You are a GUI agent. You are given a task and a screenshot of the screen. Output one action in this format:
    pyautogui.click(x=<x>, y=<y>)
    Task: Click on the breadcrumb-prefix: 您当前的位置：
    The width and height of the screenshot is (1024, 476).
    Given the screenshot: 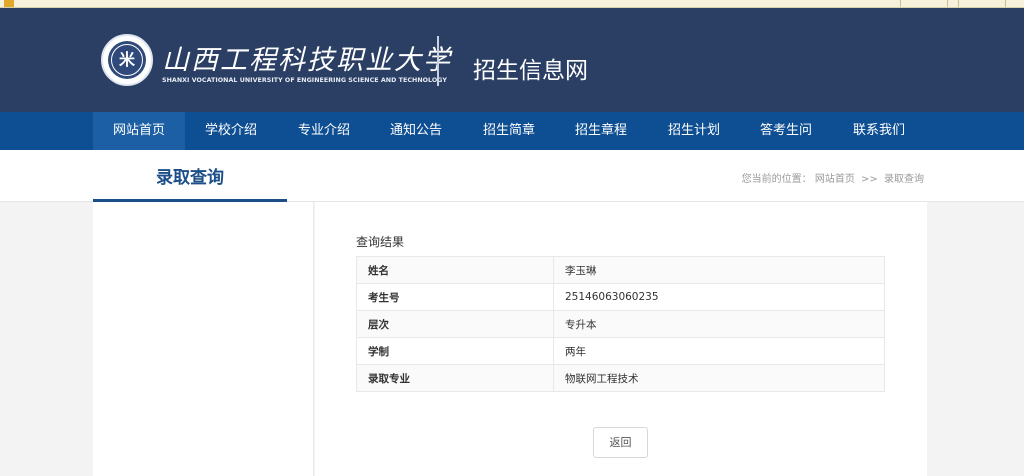 What is the action you would take?
    pyautogui.click(x=776, y=179)
    